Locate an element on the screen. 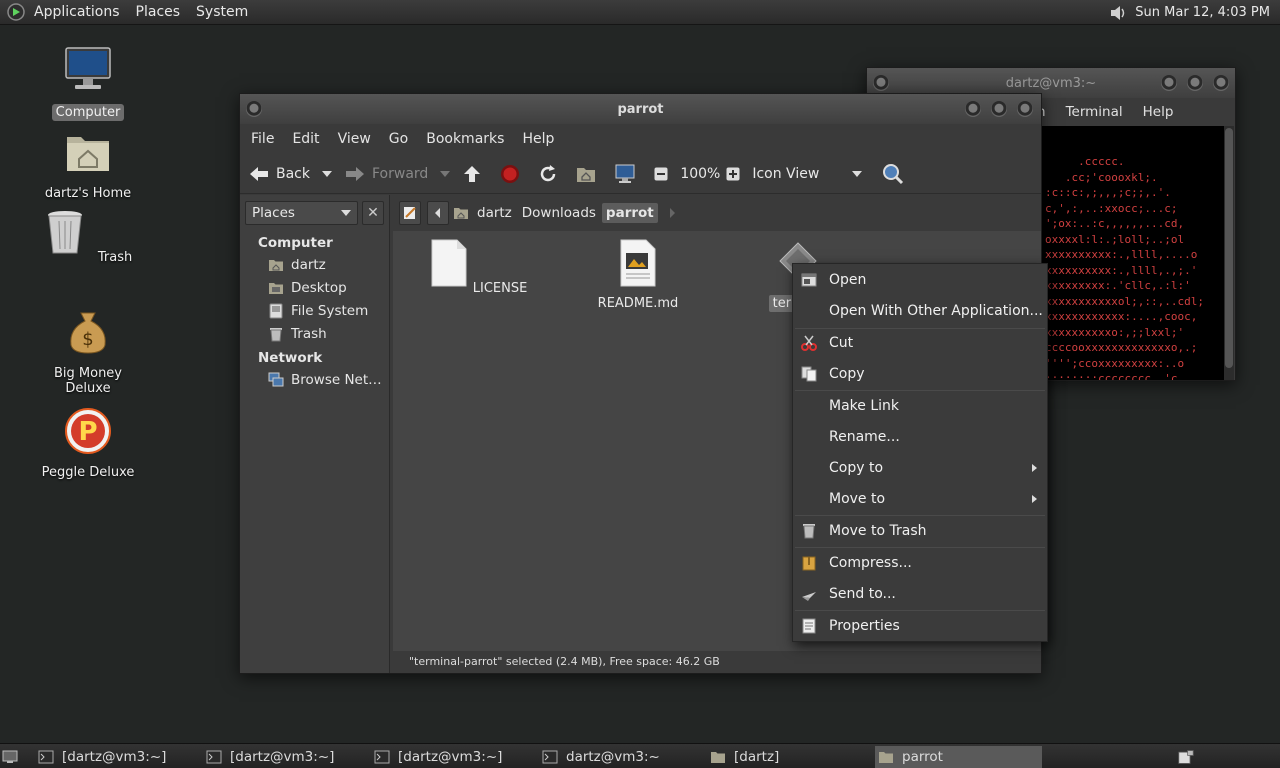 The height and width of the screenshot is (768, 1280). home-folder-icon is located at coordinates (276, 265).